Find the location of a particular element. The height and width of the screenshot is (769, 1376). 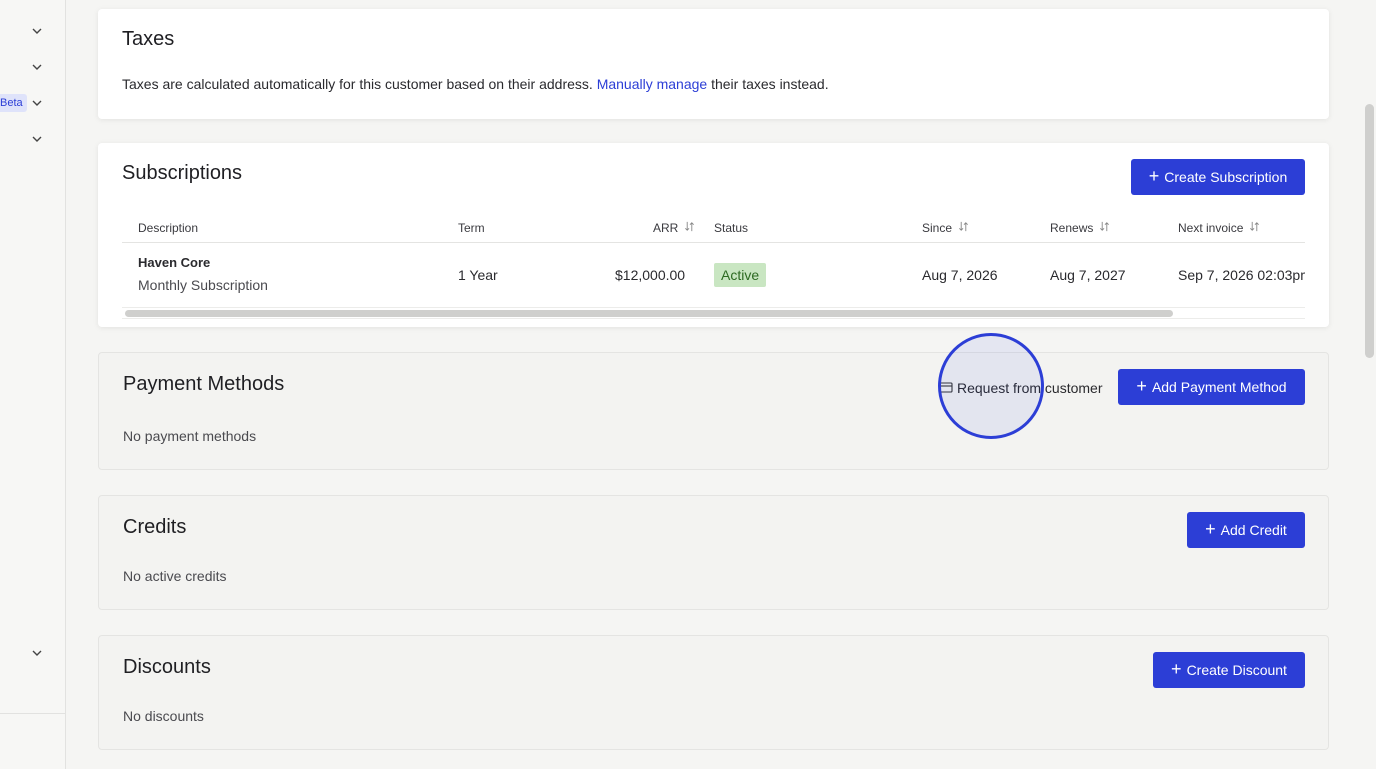

subscription-arr: $12,000.00 is located at coordinates (650, 275).